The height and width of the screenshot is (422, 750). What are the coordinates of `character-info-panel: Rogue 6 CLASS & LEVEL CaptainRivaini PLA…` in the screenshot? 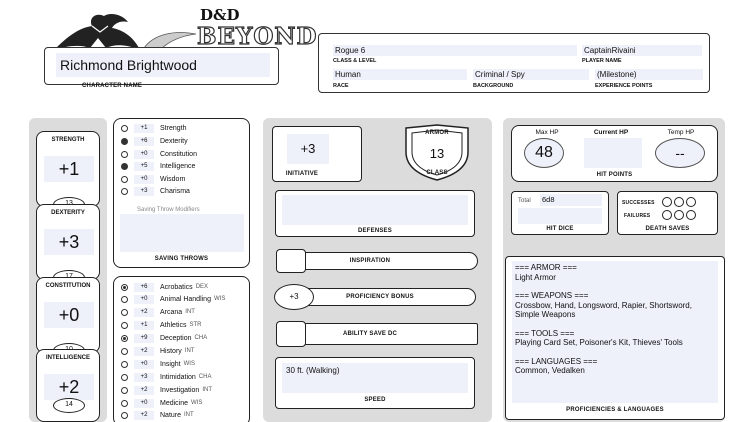 It's located at (514, 63).